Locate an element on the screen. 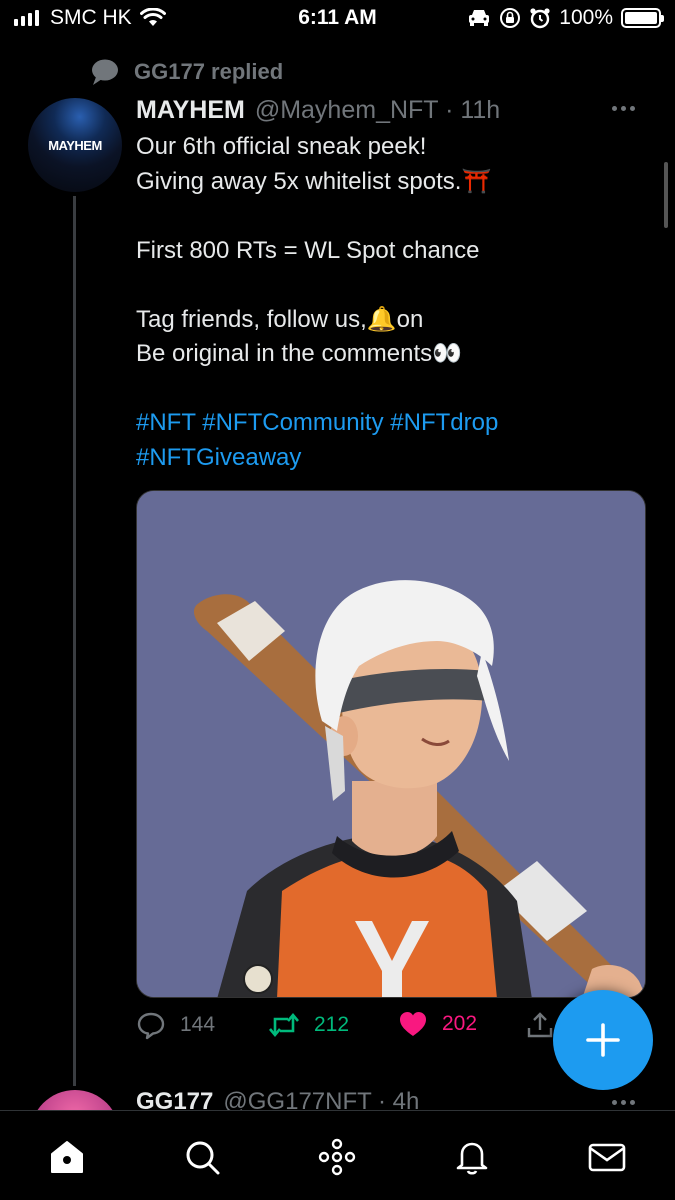 This screenshot has height=1200, width=675. author-avatar: MAYHEM is located at coordinates (75, 145).